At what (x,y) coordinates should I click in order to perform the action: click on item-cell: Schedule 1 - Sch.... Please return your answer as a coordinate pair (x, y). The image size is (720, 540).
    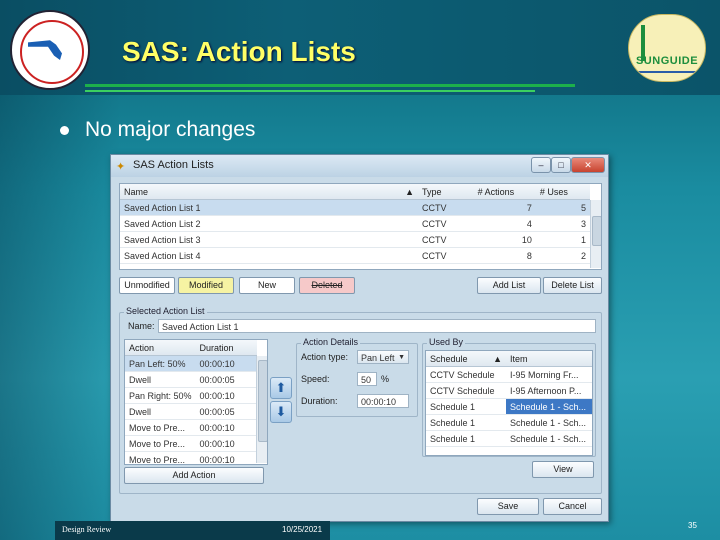
    Looking at the image, I should click on (549, 422).